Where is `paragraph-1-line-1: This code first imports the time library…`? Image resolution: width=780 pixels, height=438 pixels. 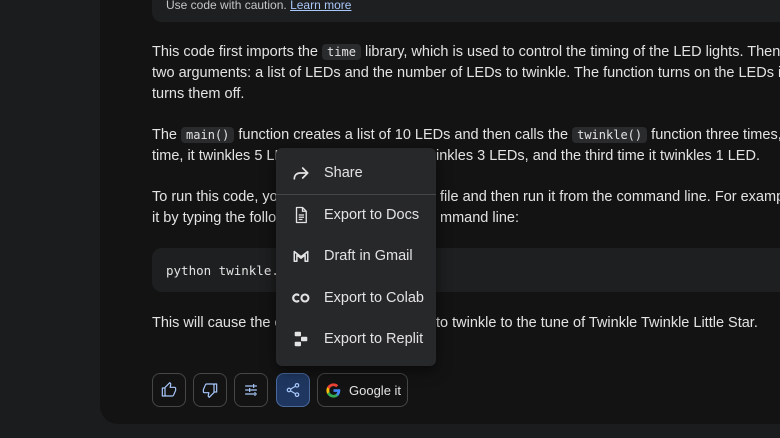
paragraph-1-line-1: This code first imports the time library… is located at coordinates (466, 52).